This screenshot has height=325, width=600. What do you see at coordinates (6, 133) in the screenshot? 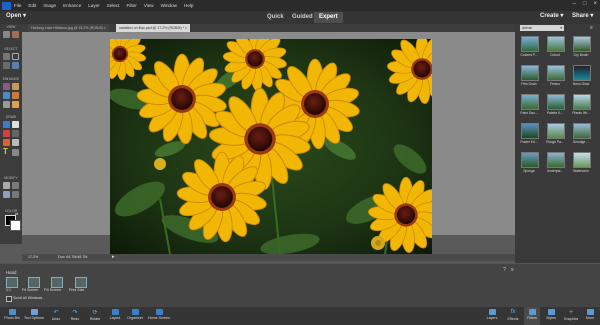
I see `paint-bucket-tool-icon` at bounding box center [6, 133].